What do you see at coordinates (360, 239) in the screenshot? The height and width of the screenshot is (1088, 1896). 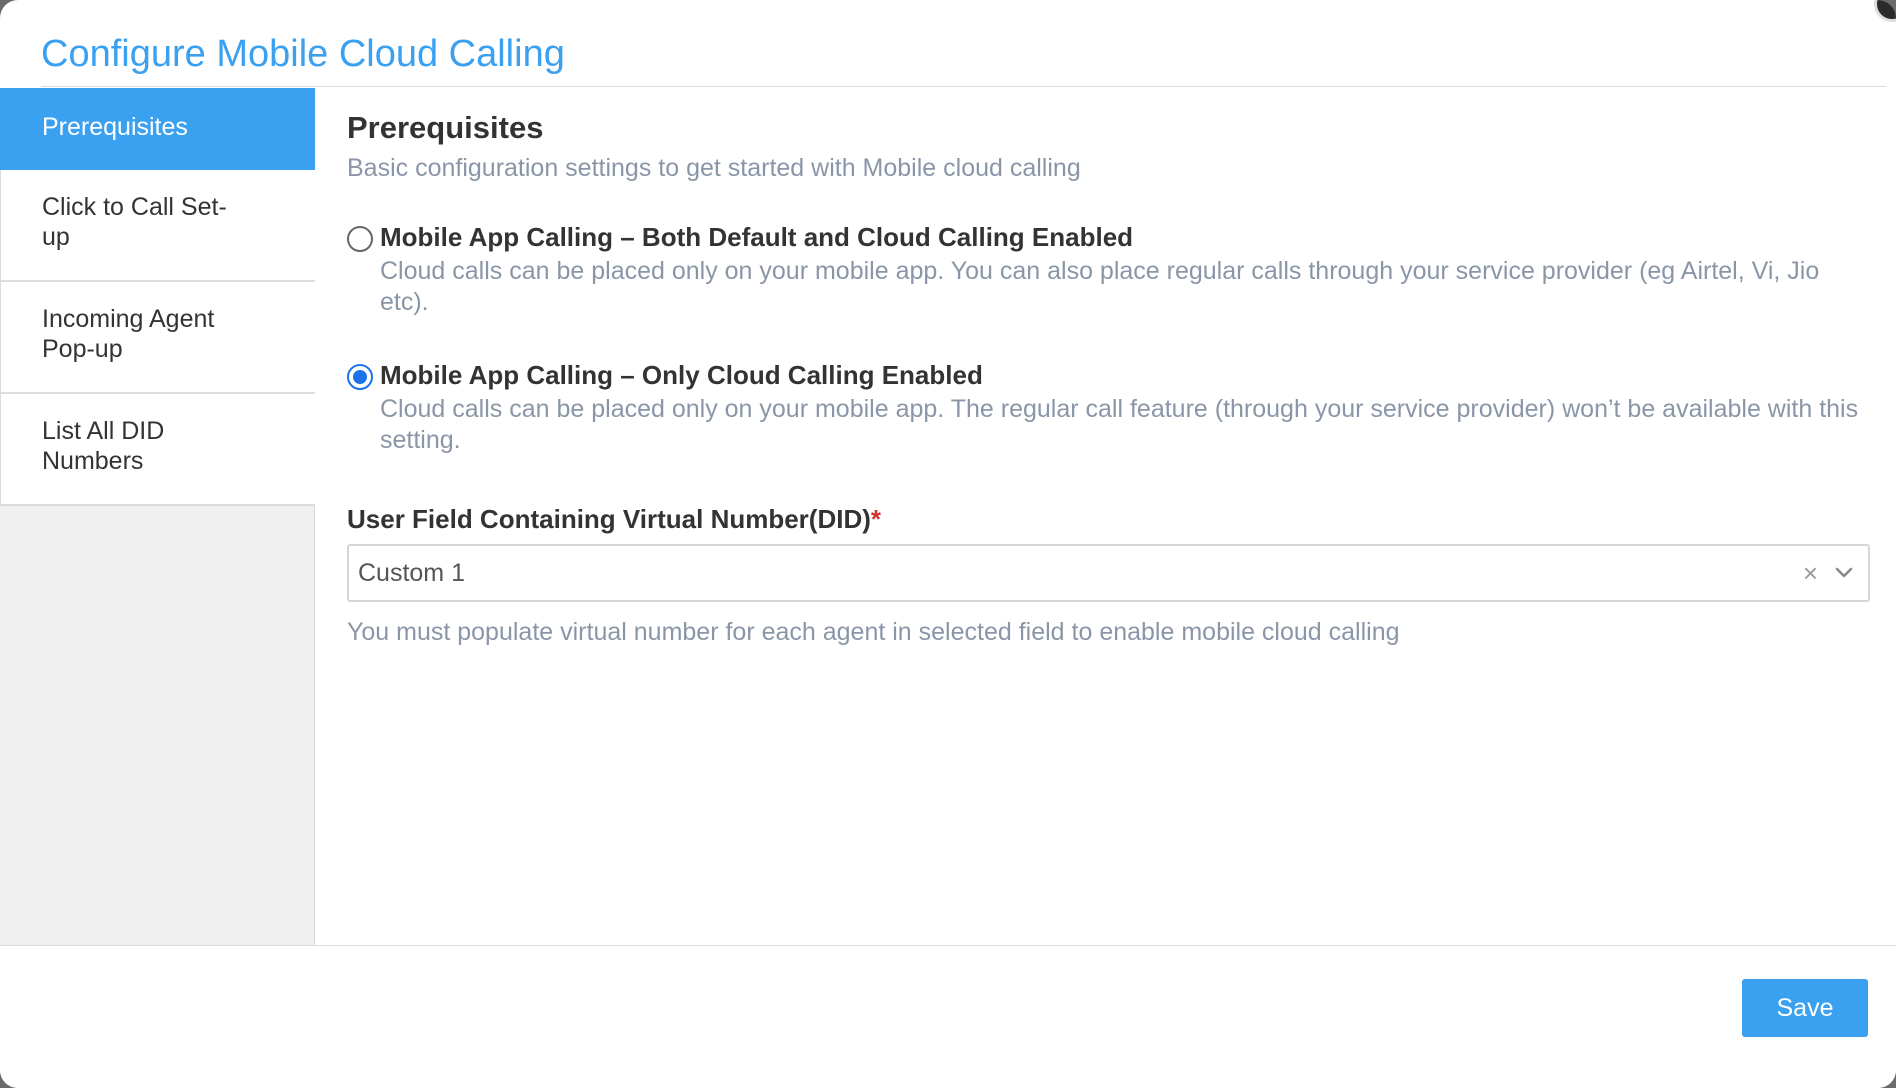 I see `radio-both-enabled` at bounding box center [360, 239].